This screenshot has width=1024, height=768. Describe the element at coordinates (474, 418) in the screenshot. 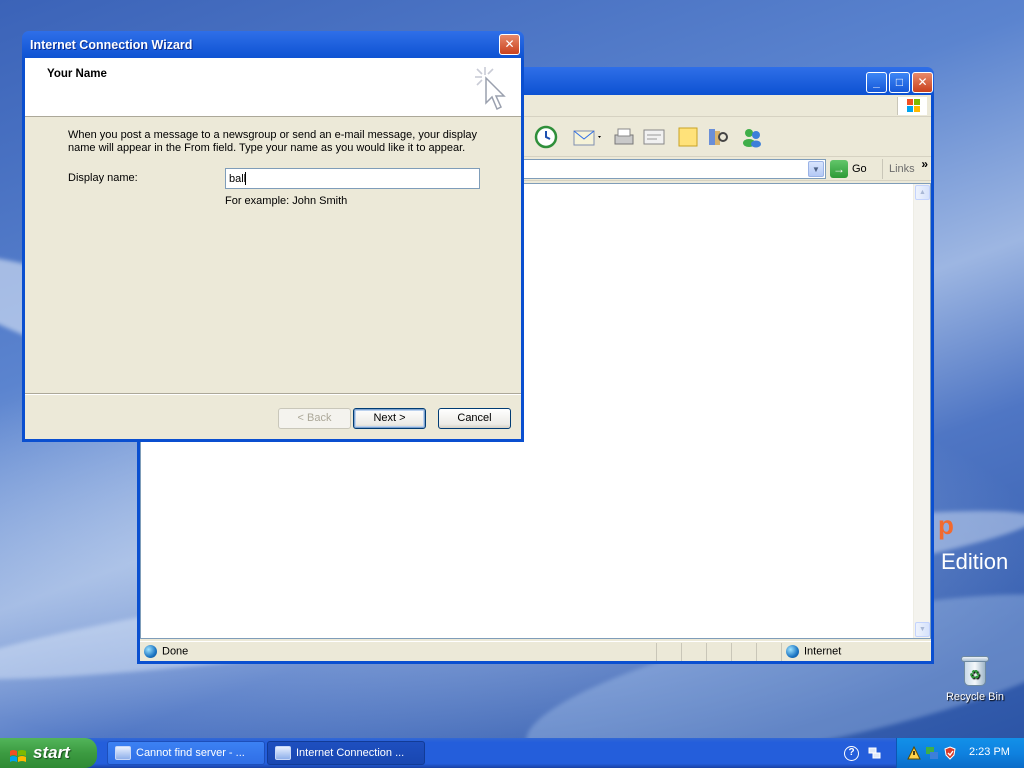

I see `cancel-button: Cancel` at that location.